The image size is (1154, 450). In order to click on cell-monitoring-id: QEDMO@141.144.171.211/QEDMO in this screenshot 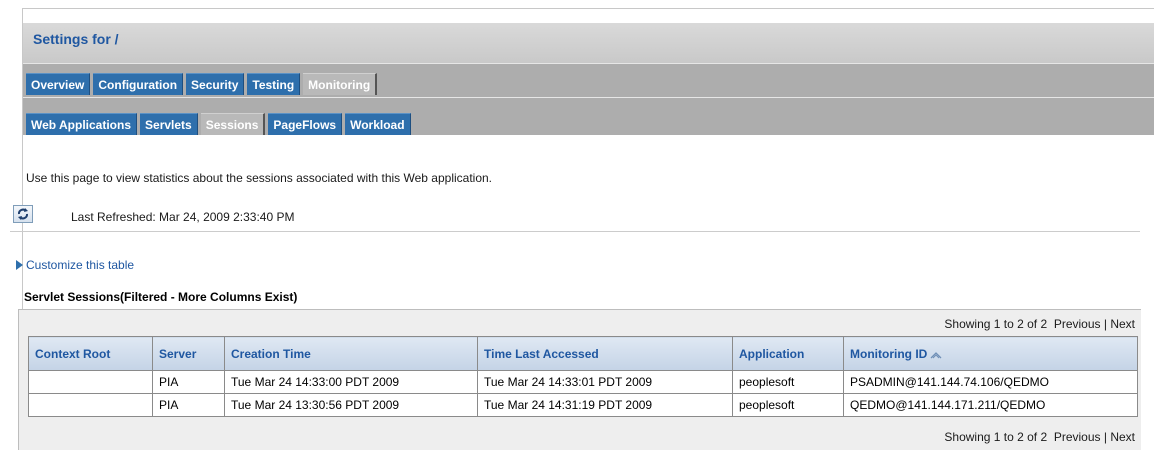, I will do `click(990, 405)`.